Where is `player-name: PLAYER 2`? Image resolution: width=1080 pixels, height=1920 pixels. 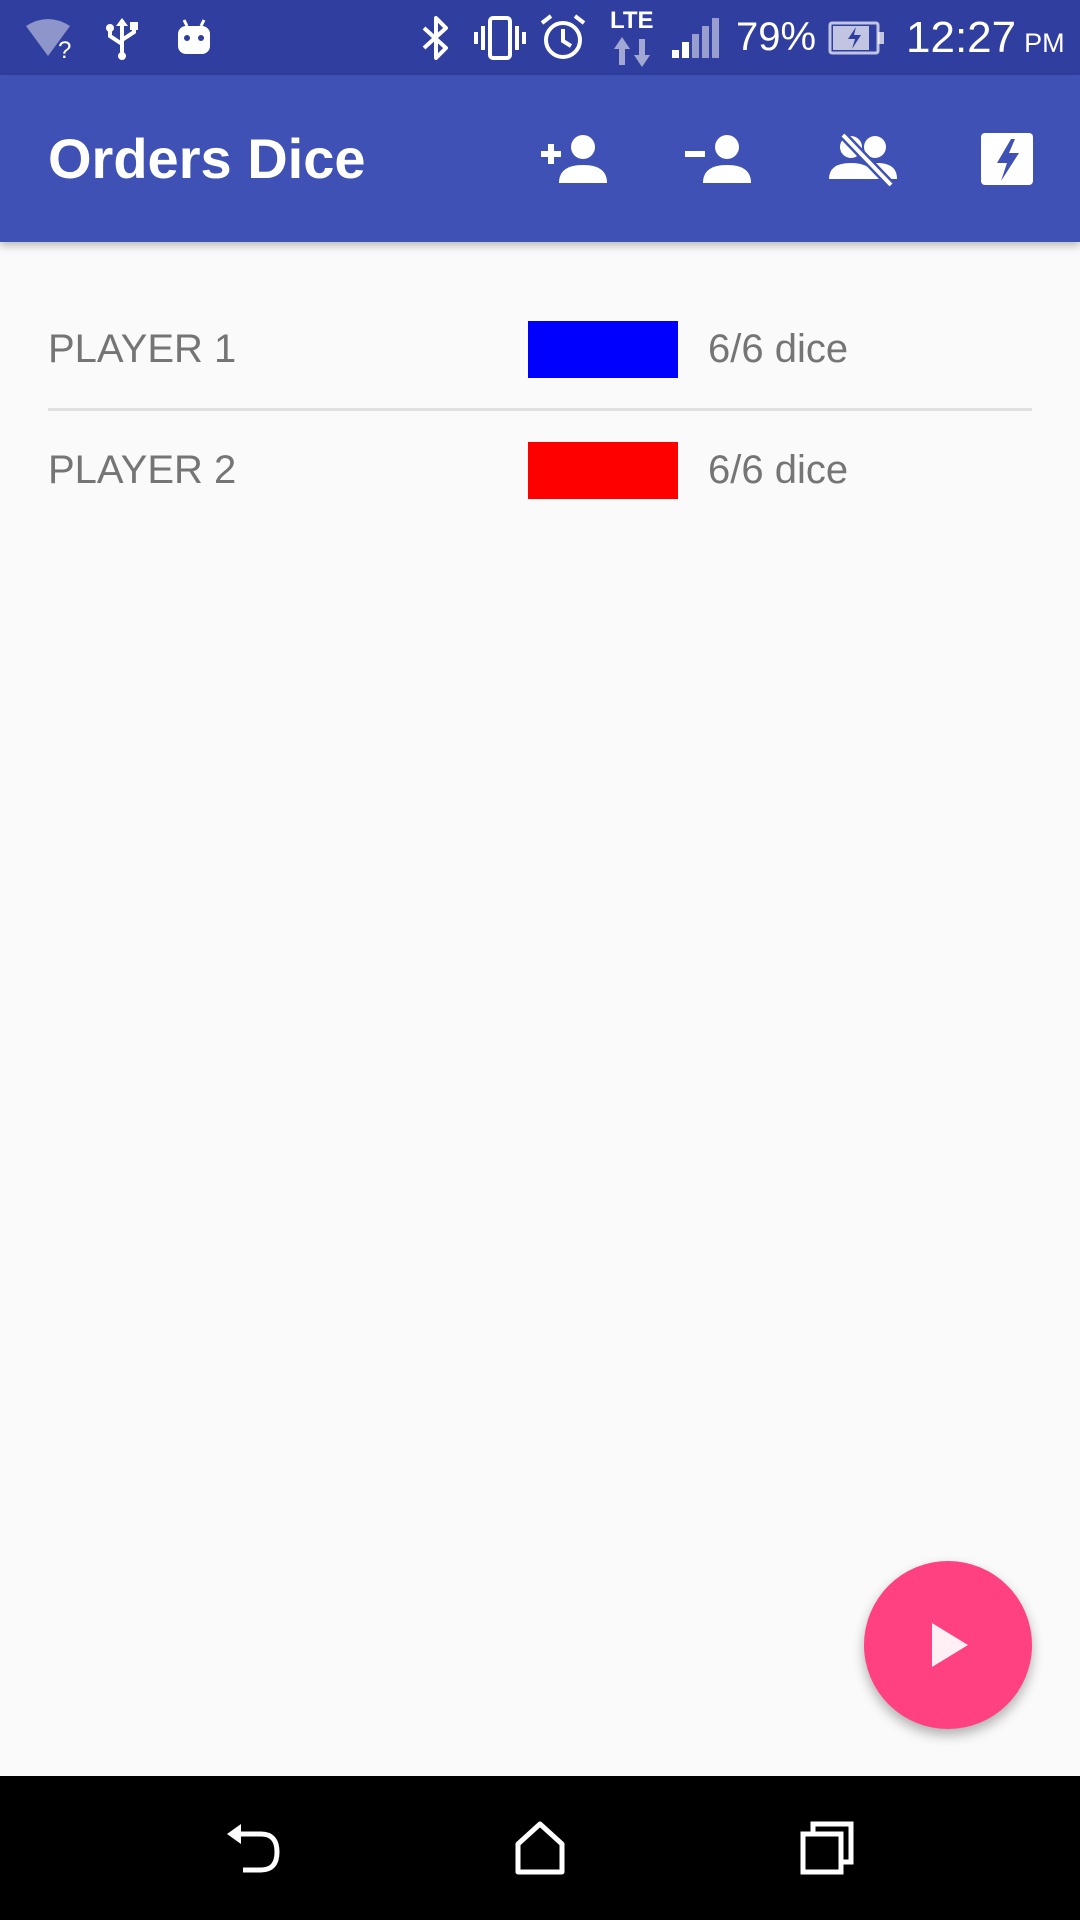
player-name: PLAYER 2 is located at coordinates (142, 470).